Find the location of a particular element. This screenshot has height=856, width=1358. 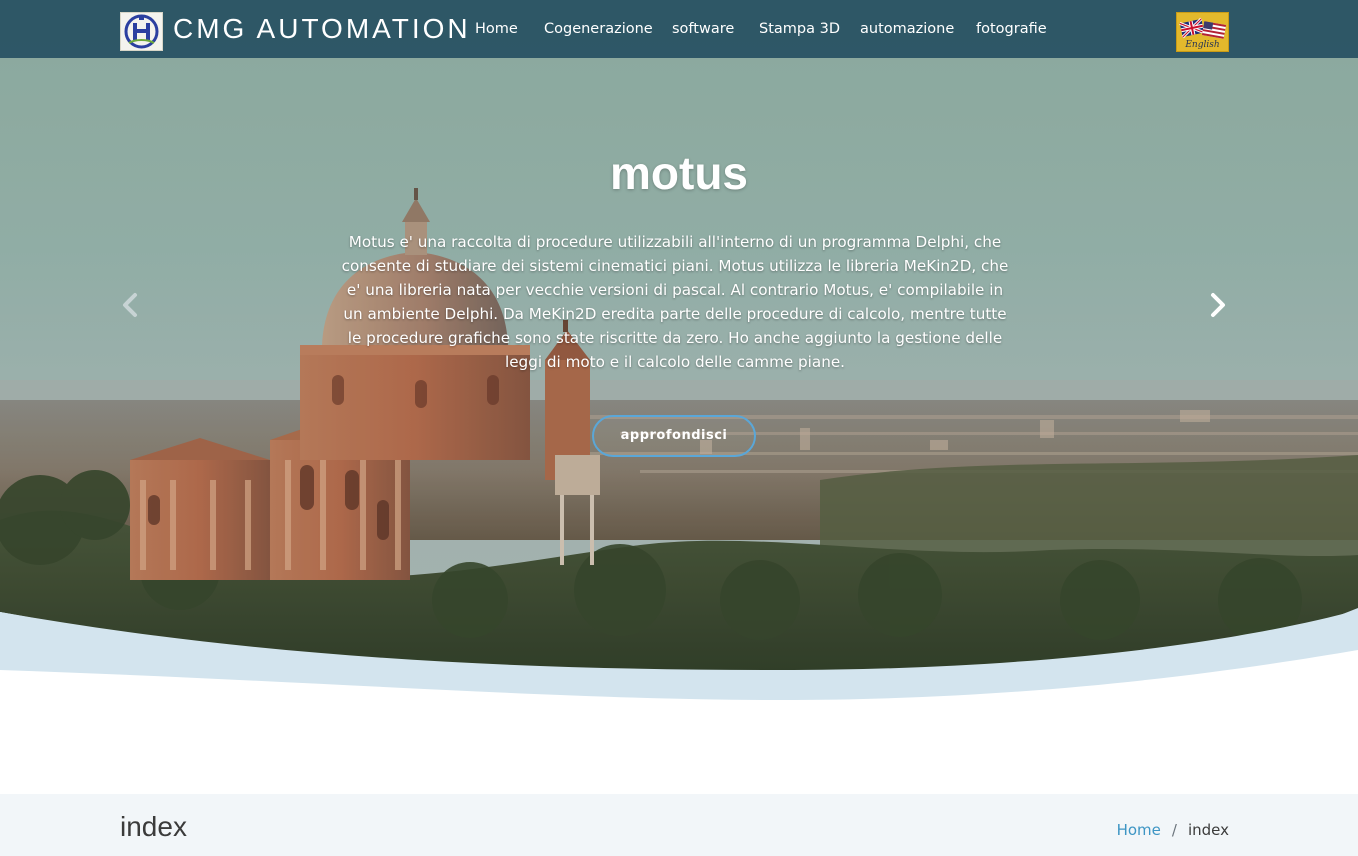

breadcrumb-current: index is located at coordinates (1208, 830).